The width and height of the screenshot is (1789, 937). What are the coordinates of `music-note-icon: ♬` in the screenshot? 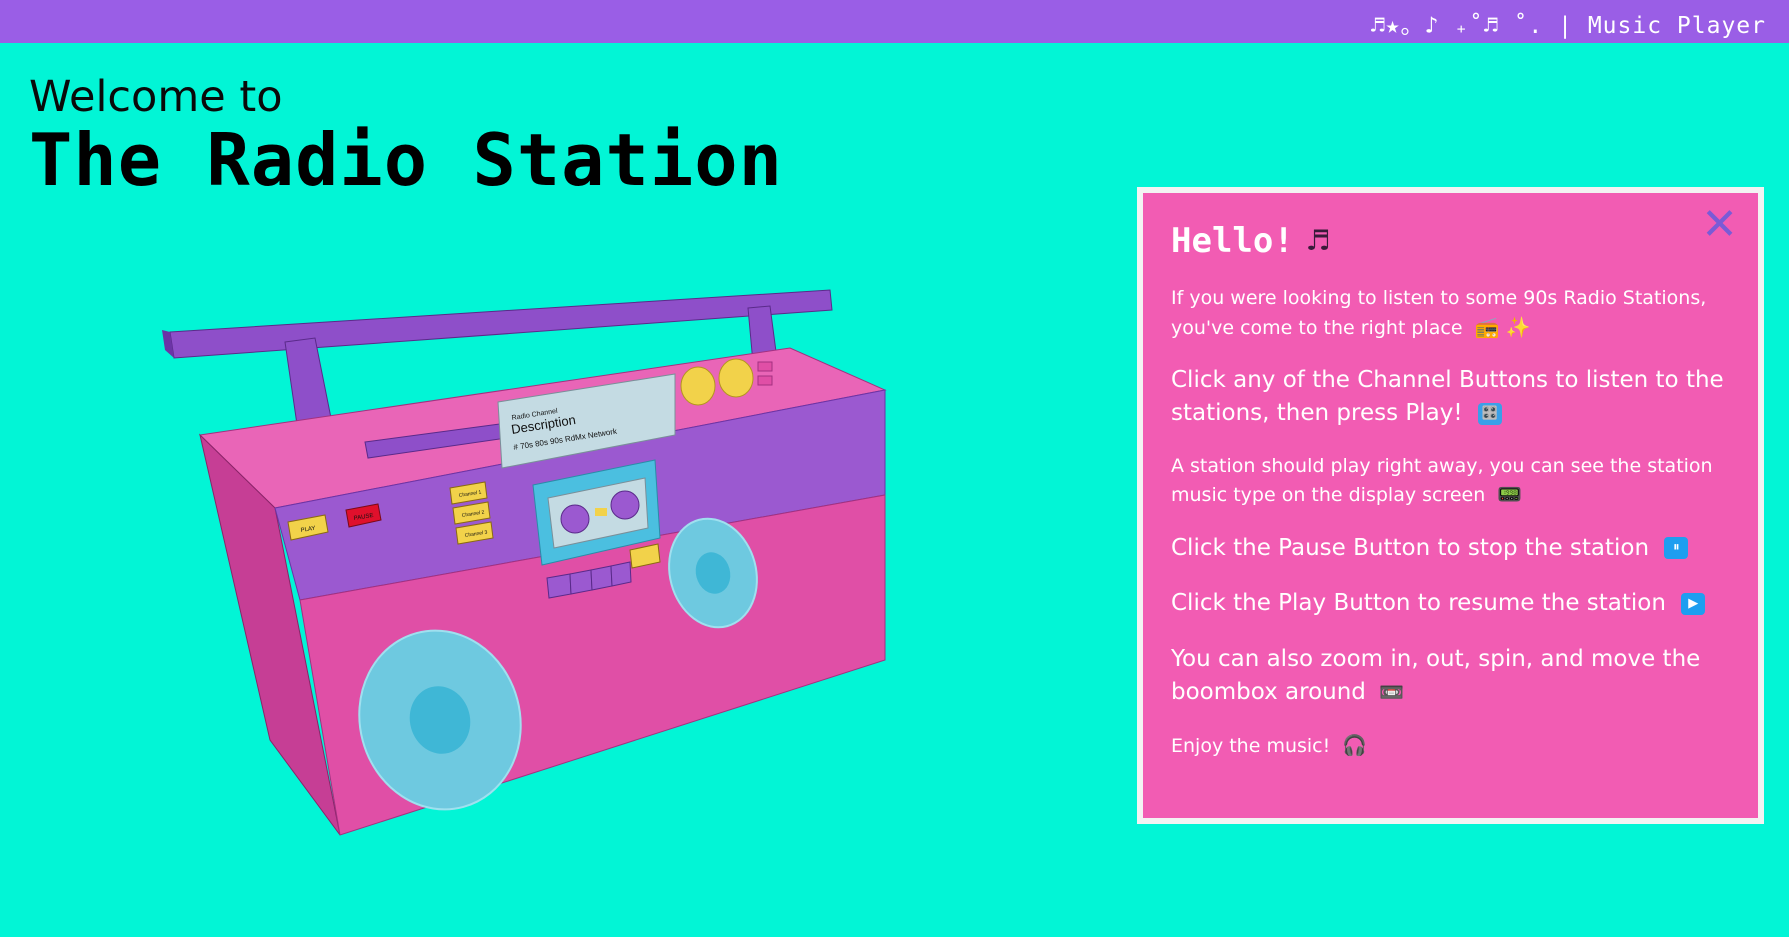 It's located at (1318, 241).